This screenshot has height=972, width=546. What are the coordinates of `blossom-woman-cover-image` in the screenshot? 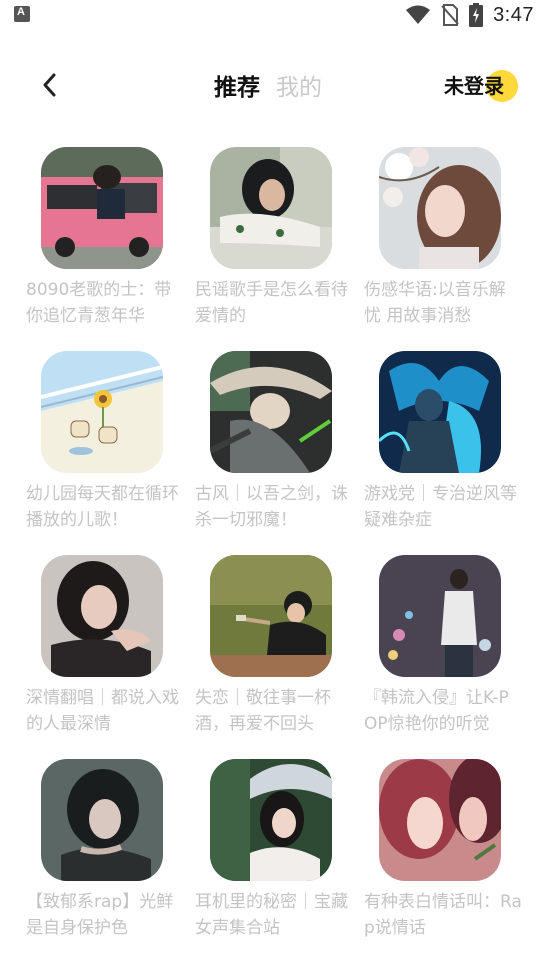 It's located at (440, 208).